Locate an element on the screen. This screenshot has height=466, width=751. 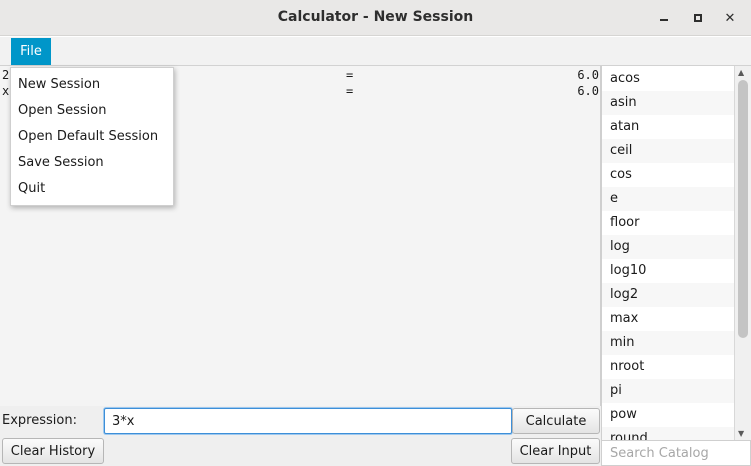
catalog-item: round is located at coordinates (668, 433).